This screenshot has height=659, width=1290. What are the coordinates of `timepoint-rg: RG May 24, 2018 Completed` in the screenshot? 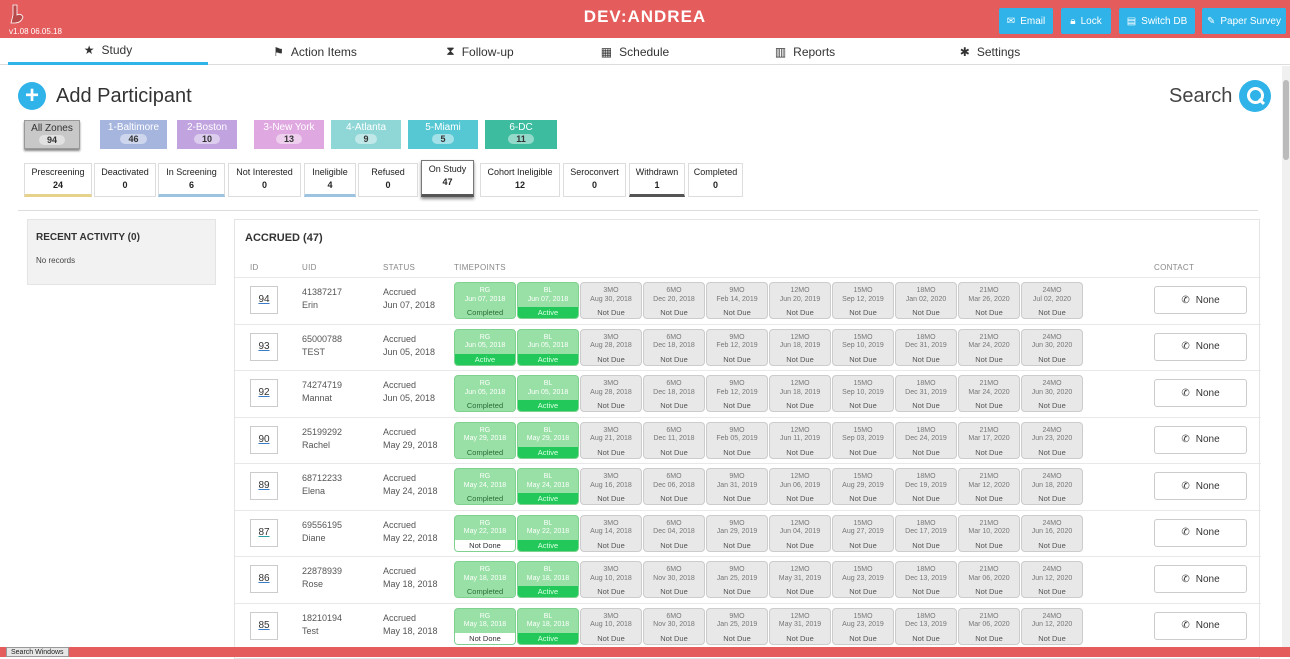 It's located at (485, 486).